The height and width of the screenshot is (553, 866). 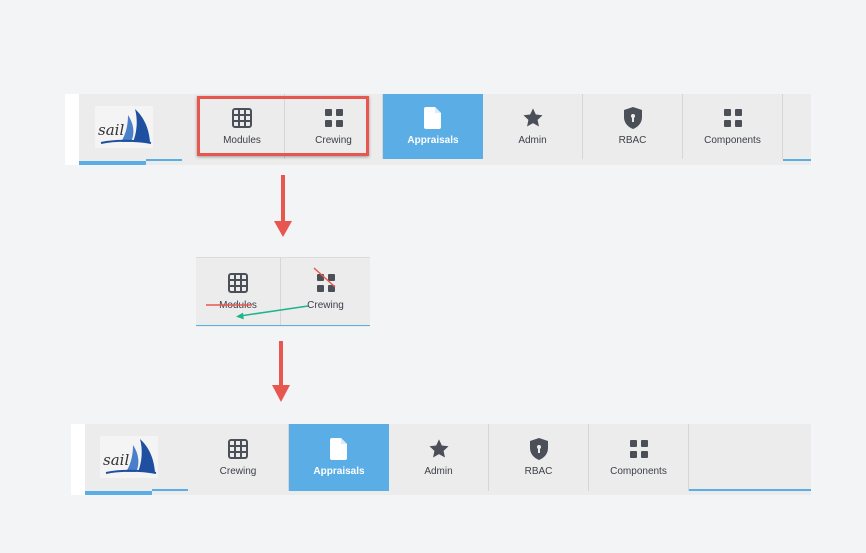 What do you see at coordinates (283, 126) in the screenshot?
I see `highlight-box` at bounding box center [283, 126].